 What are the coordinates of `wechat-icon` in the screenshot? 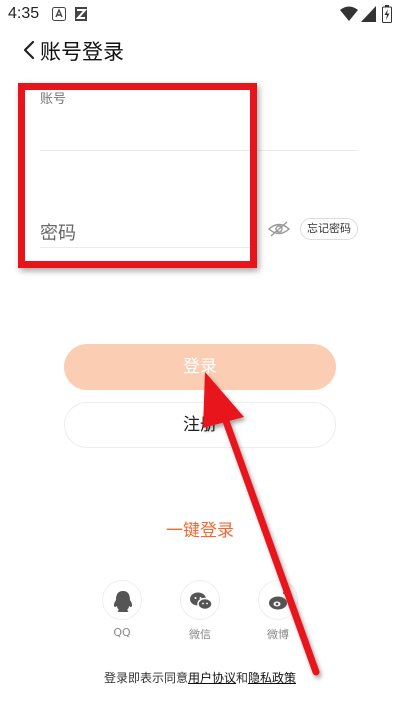 It's located at (201, 601).